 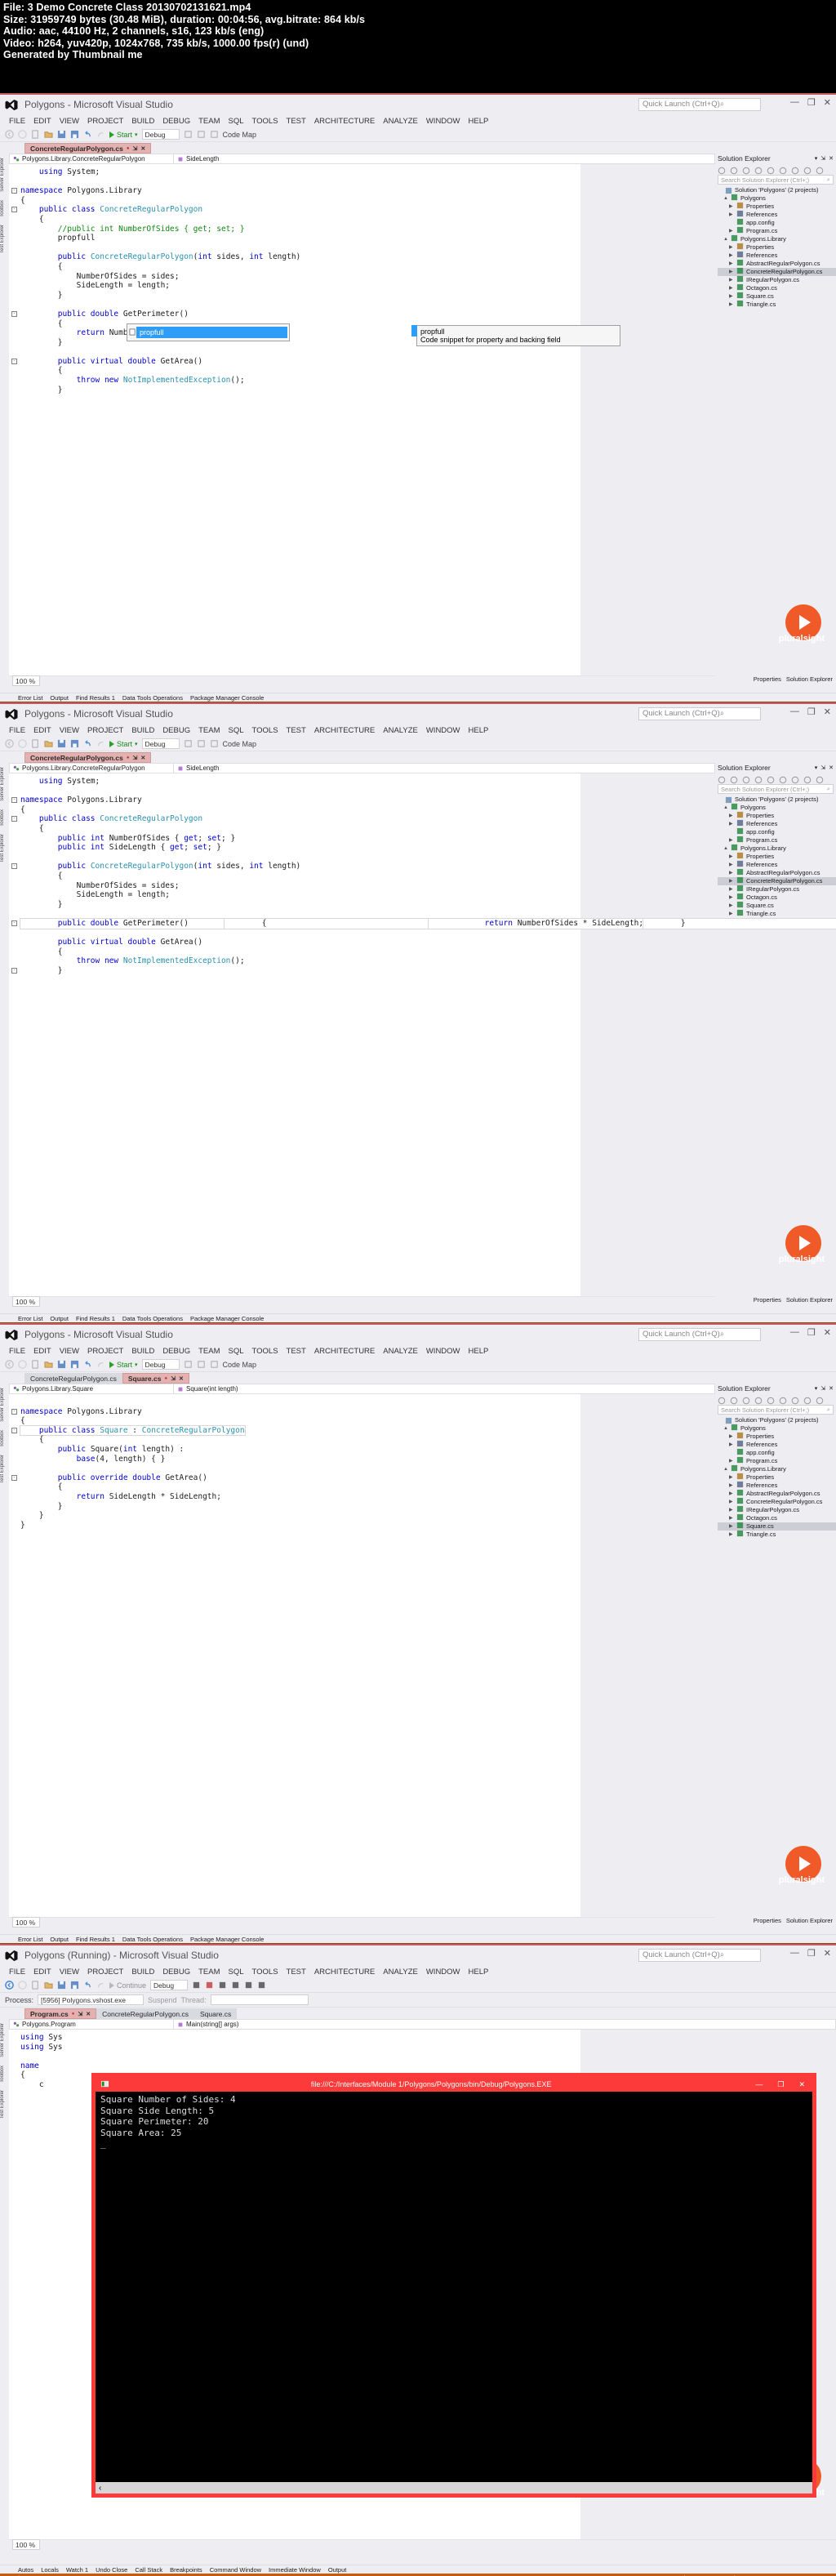 What do you see at coordinates (794, 1332) in the screenshot?
I see `minimize-button: —` at bounding box center [794, 1332].